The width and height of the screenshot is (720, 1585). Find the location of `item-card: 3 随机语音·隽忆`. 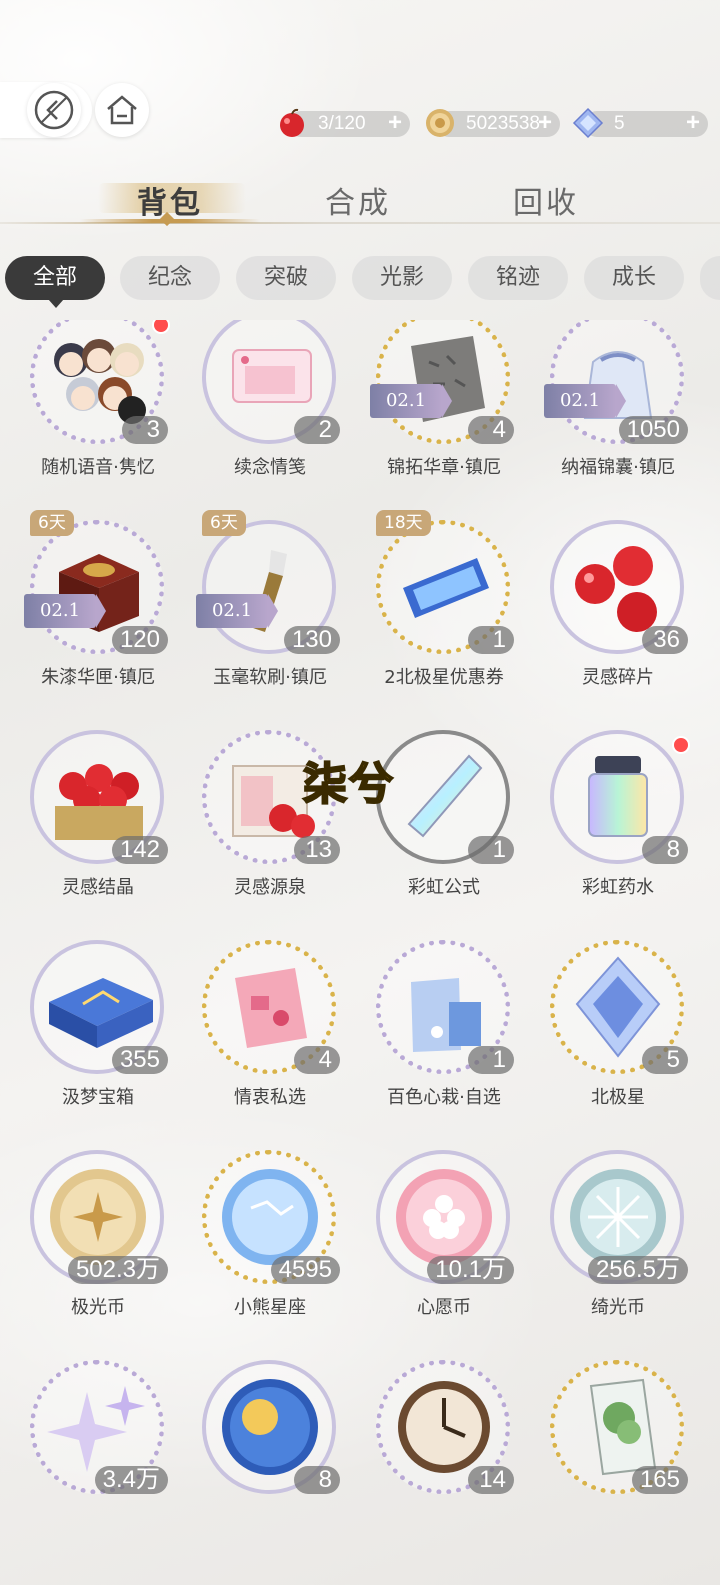

item-card: 3 随机语音·隽忆 is located at coordinates (94, 410).